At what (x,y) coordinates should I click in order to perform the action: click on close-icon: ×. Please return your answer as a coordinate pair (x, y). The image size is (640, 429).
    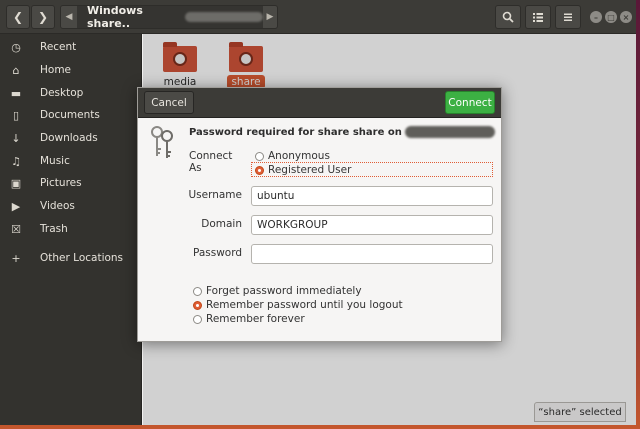
    Looking at the image, I should click on (626, 17).